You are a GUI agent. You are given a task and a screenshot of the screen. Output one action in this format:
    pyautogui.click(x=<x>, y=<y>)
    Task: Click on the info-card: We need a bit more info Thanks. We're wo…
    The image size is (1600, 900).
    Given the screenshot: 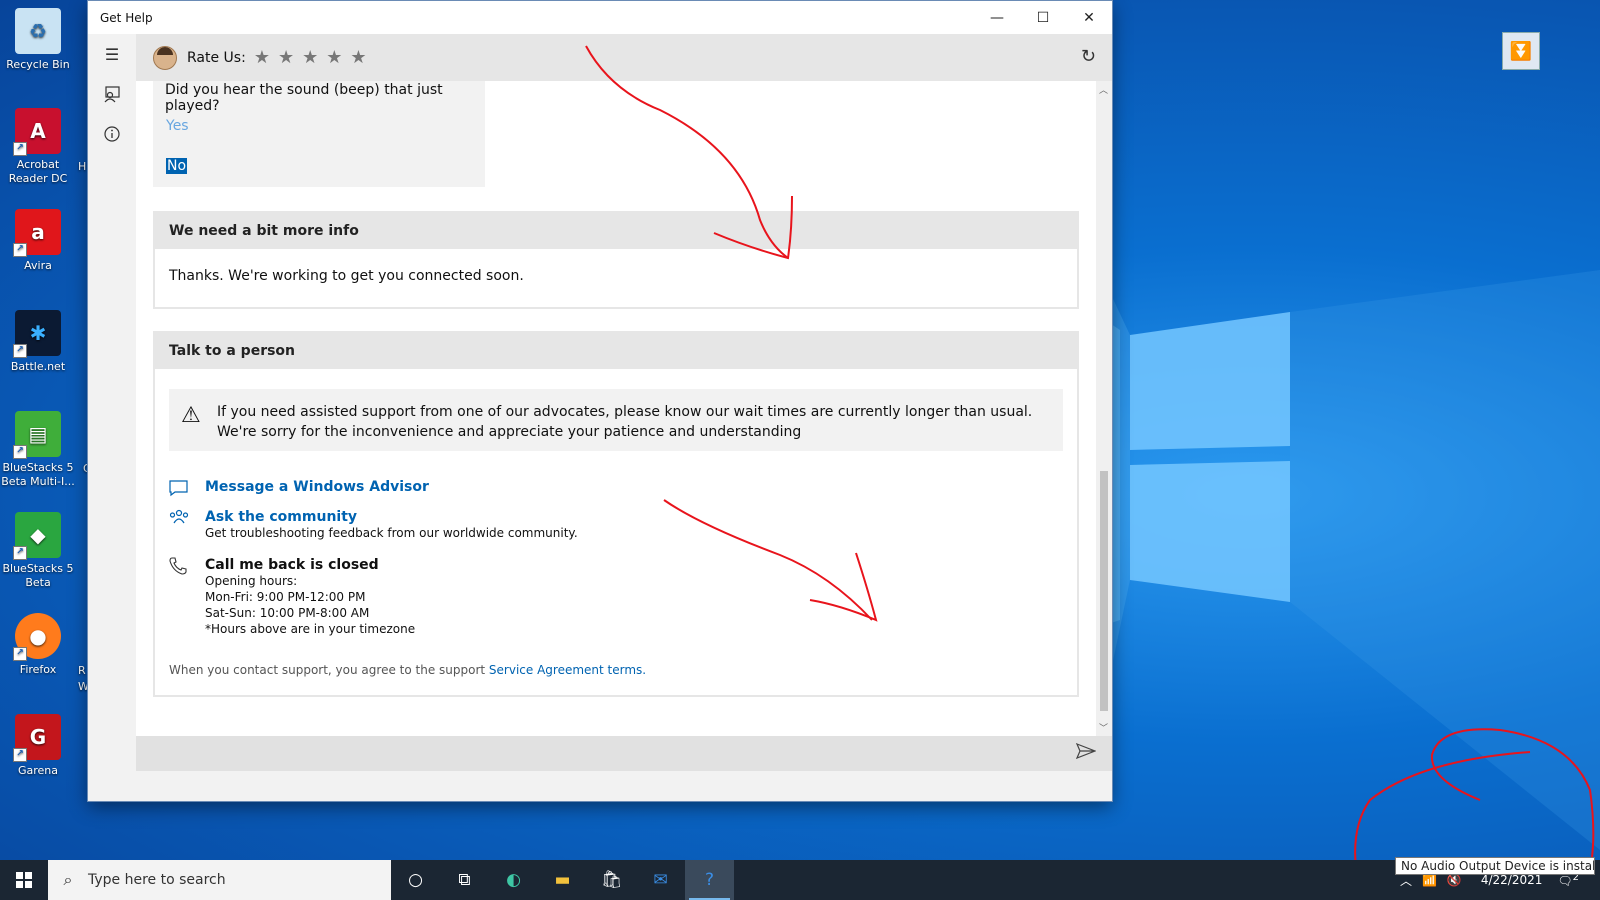 What is the action you would take?
    pyautogui.click(x=616, y=260)
    